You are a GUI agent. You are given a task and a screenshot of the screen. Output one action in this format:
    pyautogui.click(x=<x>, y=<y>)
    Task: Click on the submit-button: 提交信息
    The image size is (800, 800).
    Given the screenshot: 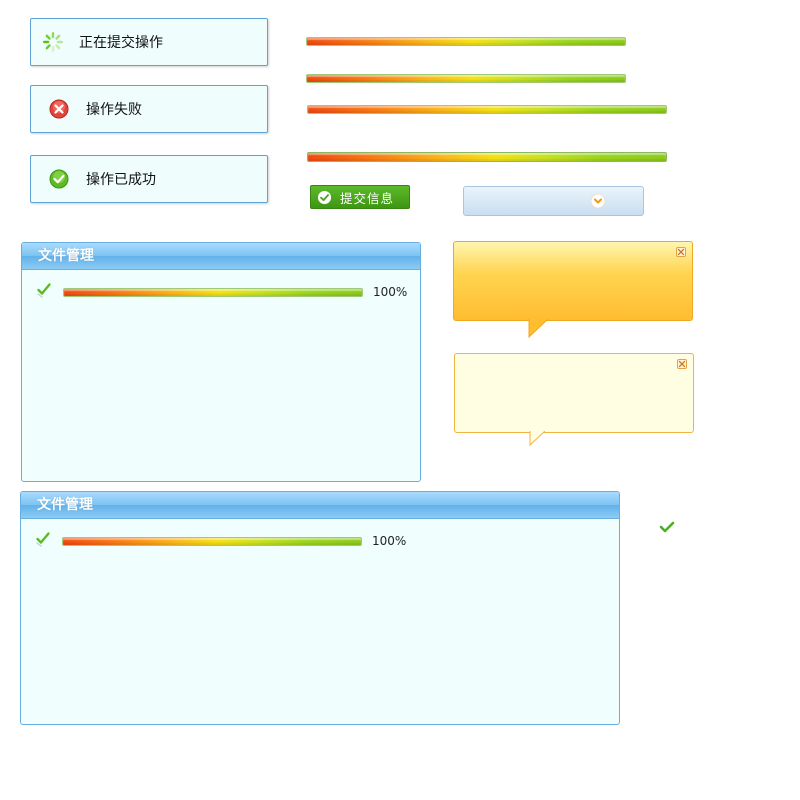 What is the action you would take?
    pyautogui.click(x=360, y=197)
    